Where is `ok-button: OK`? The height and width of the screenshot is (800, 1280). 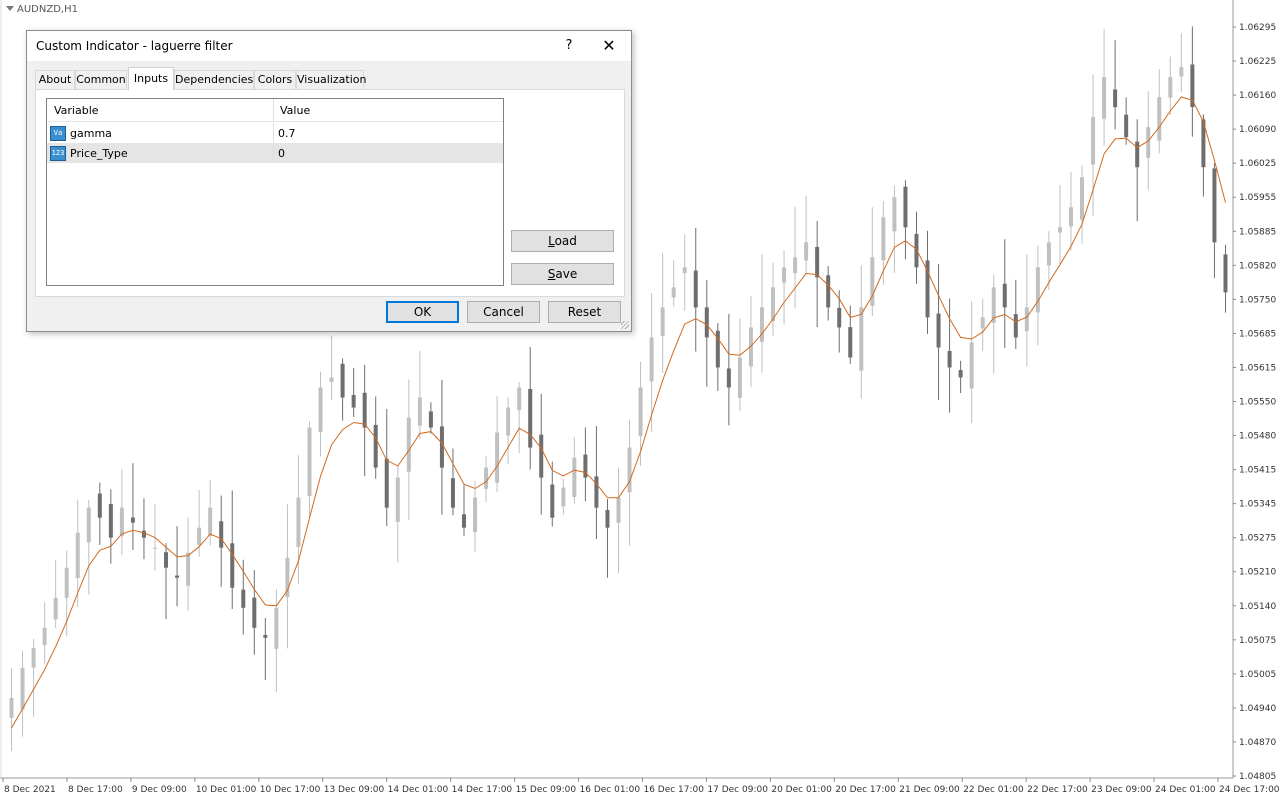
ok-button: OK is located at coordinates (422, 312).